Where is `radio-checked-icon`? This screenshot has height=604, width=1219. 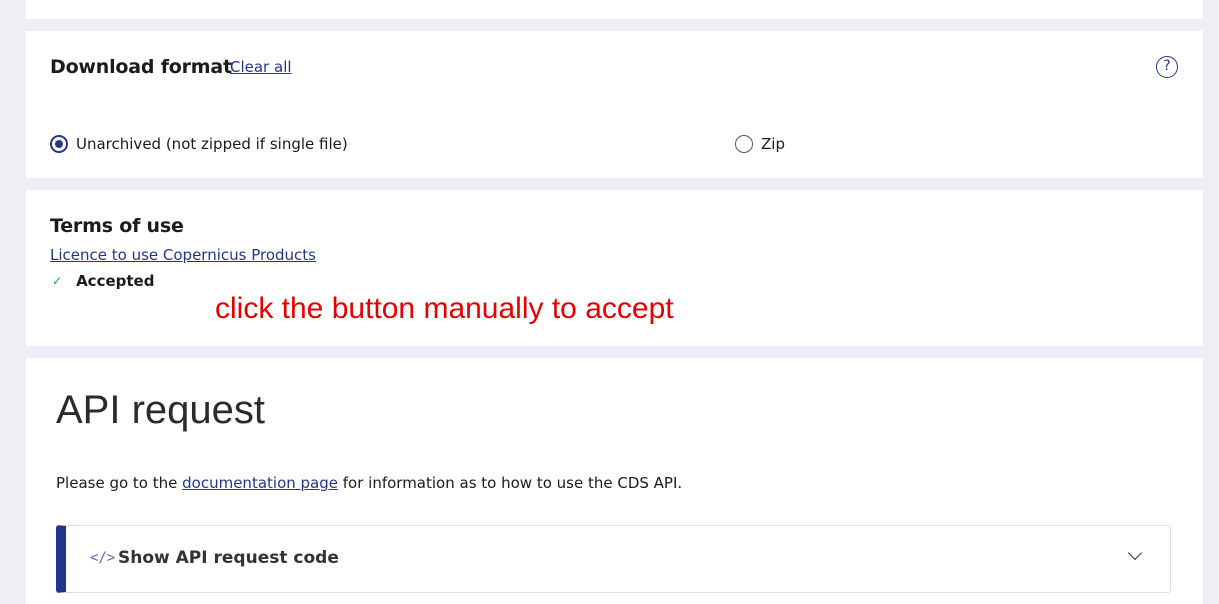
radio-checked-icon is located at coordinates (59, 144).